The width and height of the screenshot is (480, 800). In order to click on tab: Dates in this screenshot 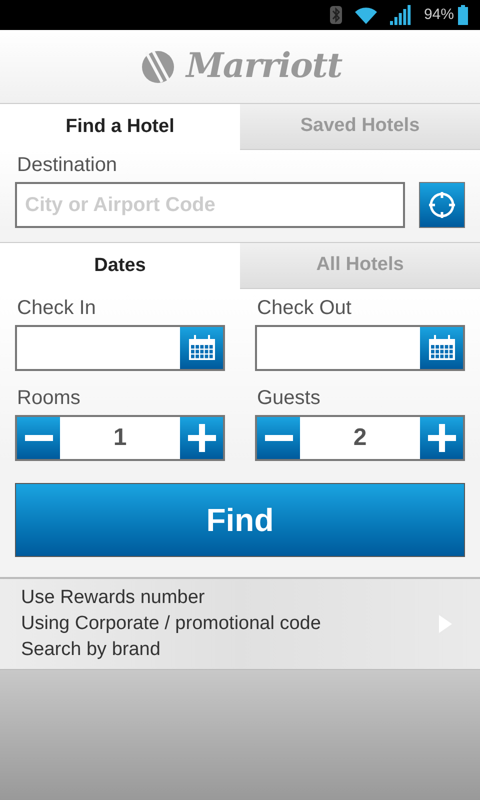, I will do `click(120, 265)`.